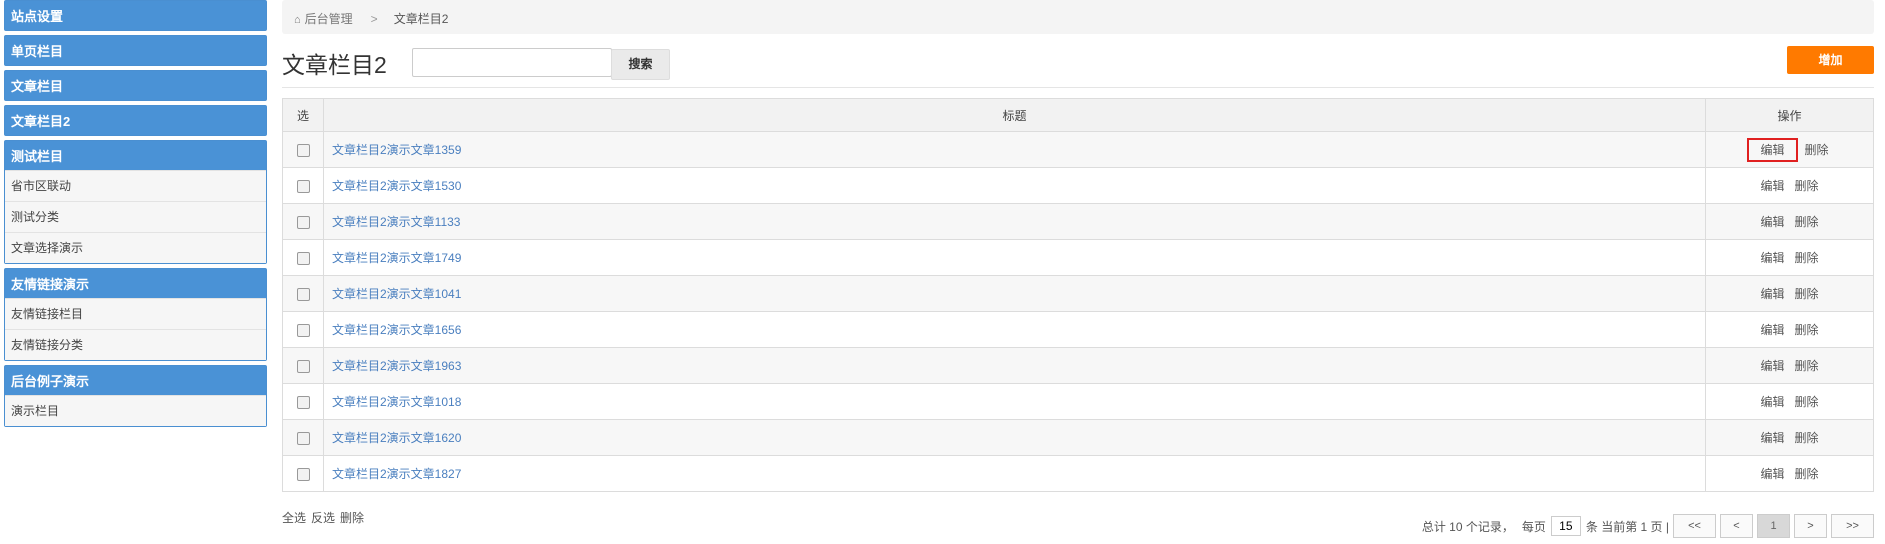  Describe the element at coordinates (135, 344) in the screenshot. I see `sidebar-item: 友情链接分类` at that location.